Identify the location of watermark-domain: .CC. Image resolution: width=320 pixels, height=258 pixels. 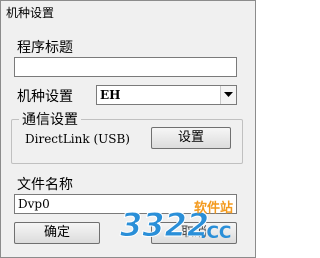
(215, 233).